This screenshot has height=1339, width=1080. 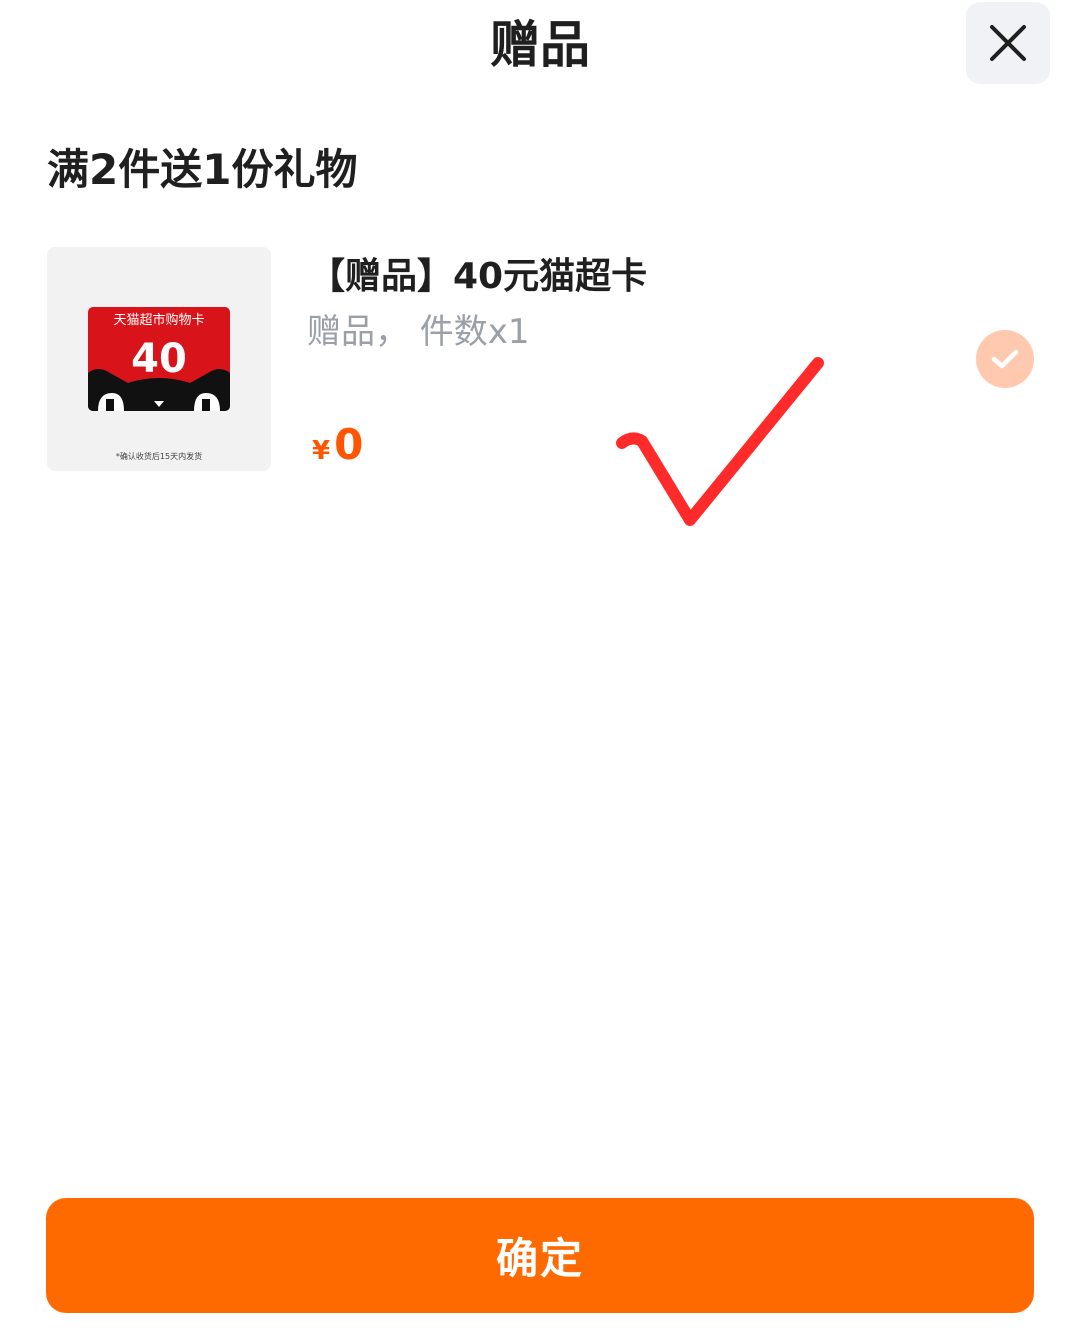 I want to click on gift-price: ¥0, so click(x=337, y=449).